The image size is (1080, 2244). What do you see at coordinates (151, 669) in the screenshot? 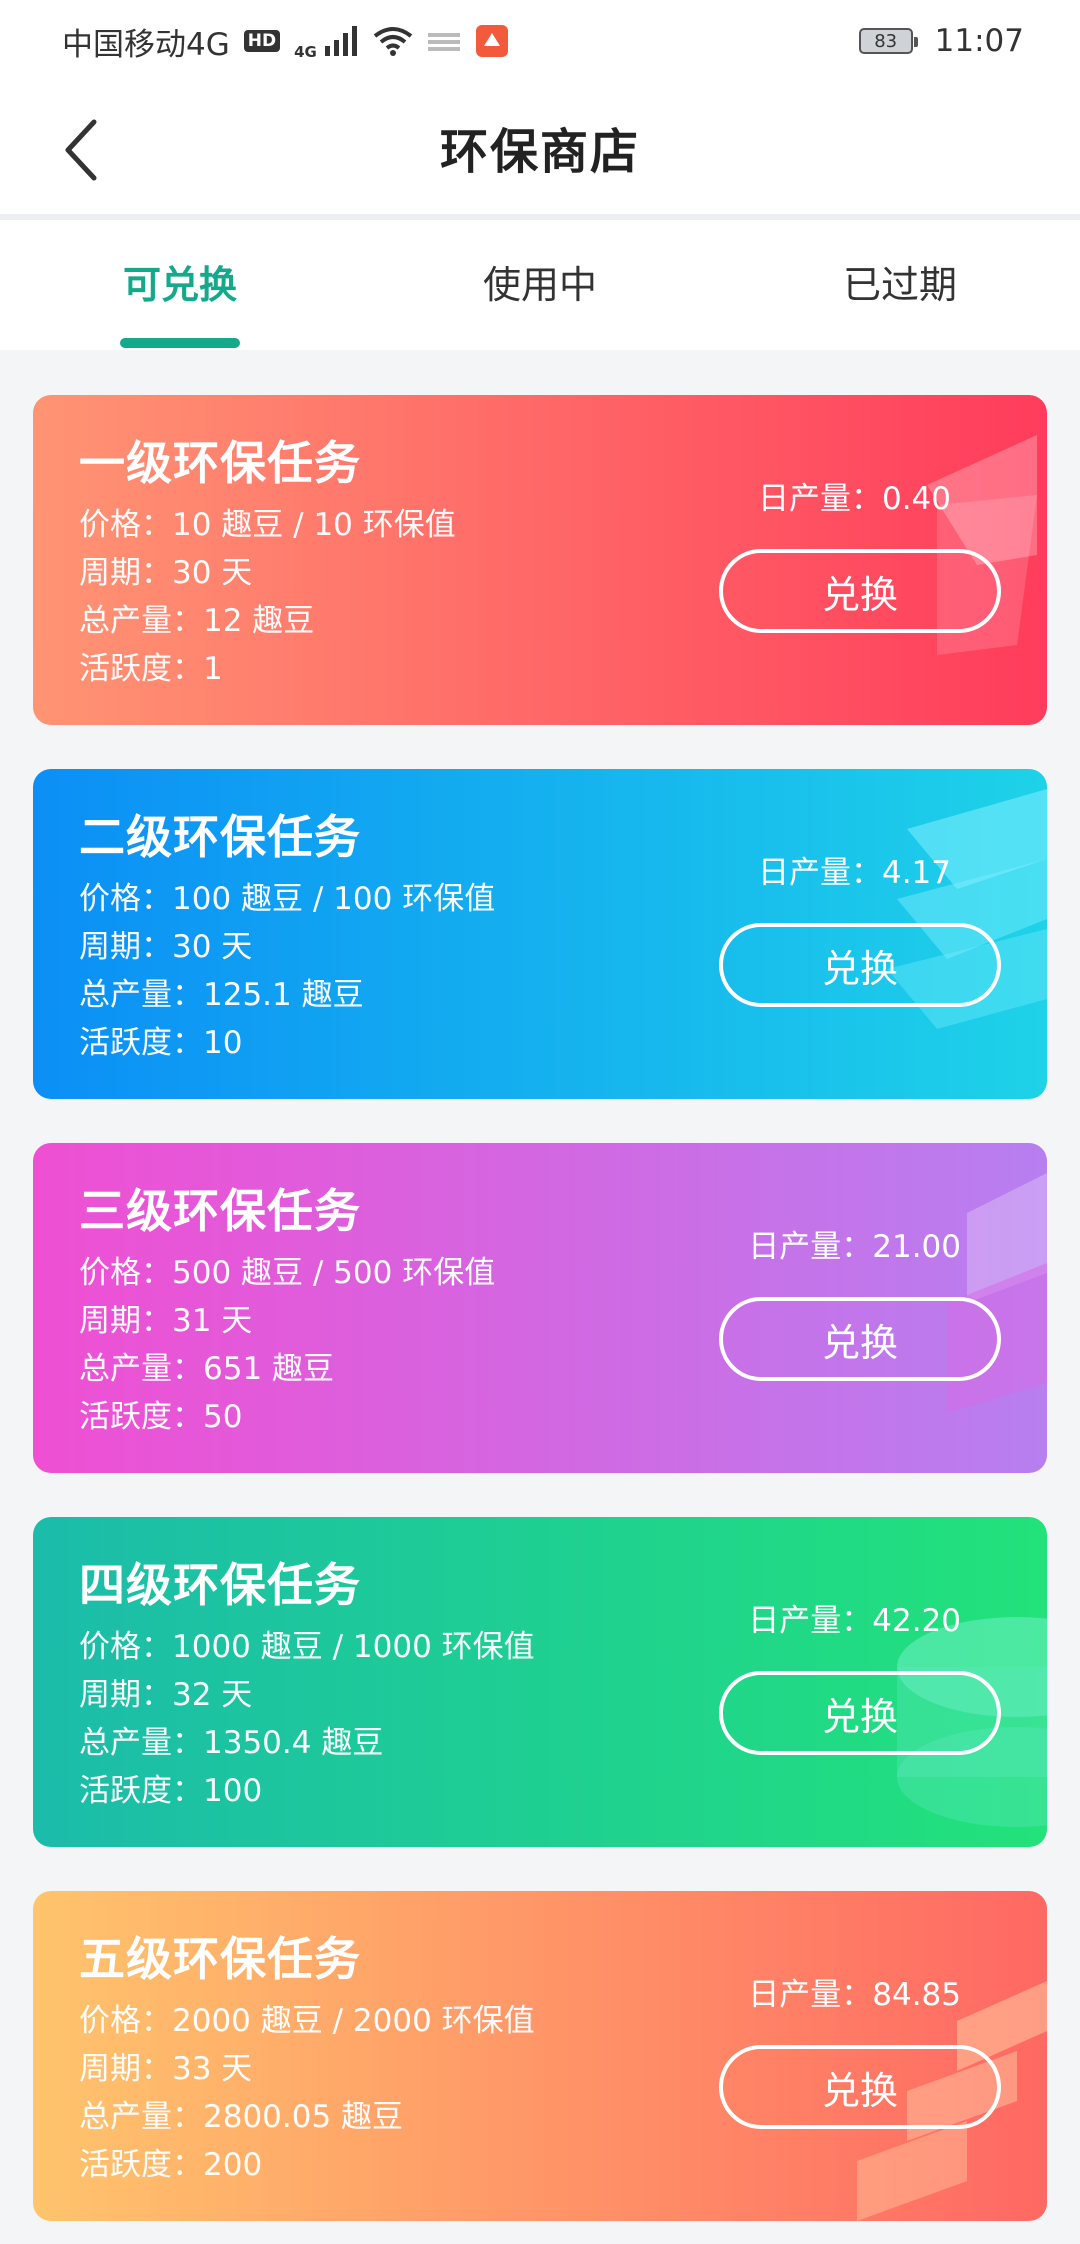
I see `card-activity: 活跃度：1` at bounding box center [151, 669].